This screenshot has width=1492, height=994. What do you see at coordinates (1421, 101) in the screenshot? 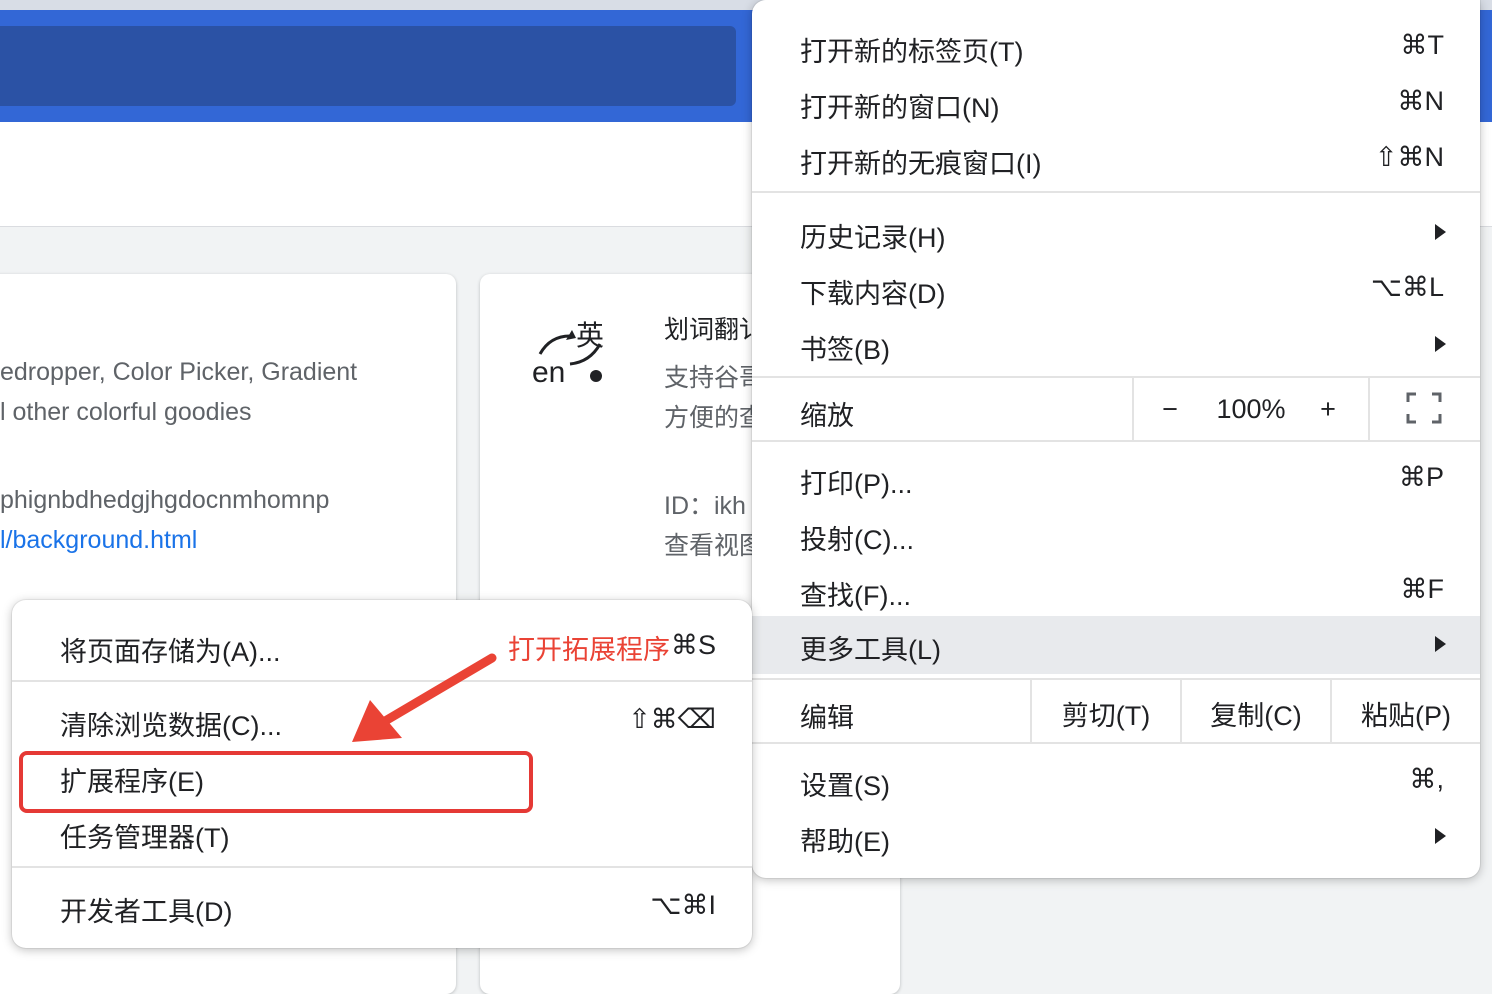
I see `menu-item-shortcut: ⌘N` at bounding box center [1421, 101].